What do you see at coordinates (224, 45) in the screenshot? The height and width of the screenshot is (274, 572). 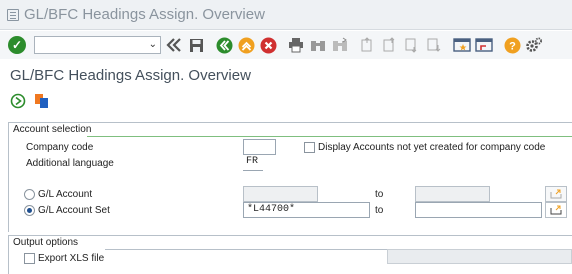 I see `back-icon` at bounding box center [224, 45].